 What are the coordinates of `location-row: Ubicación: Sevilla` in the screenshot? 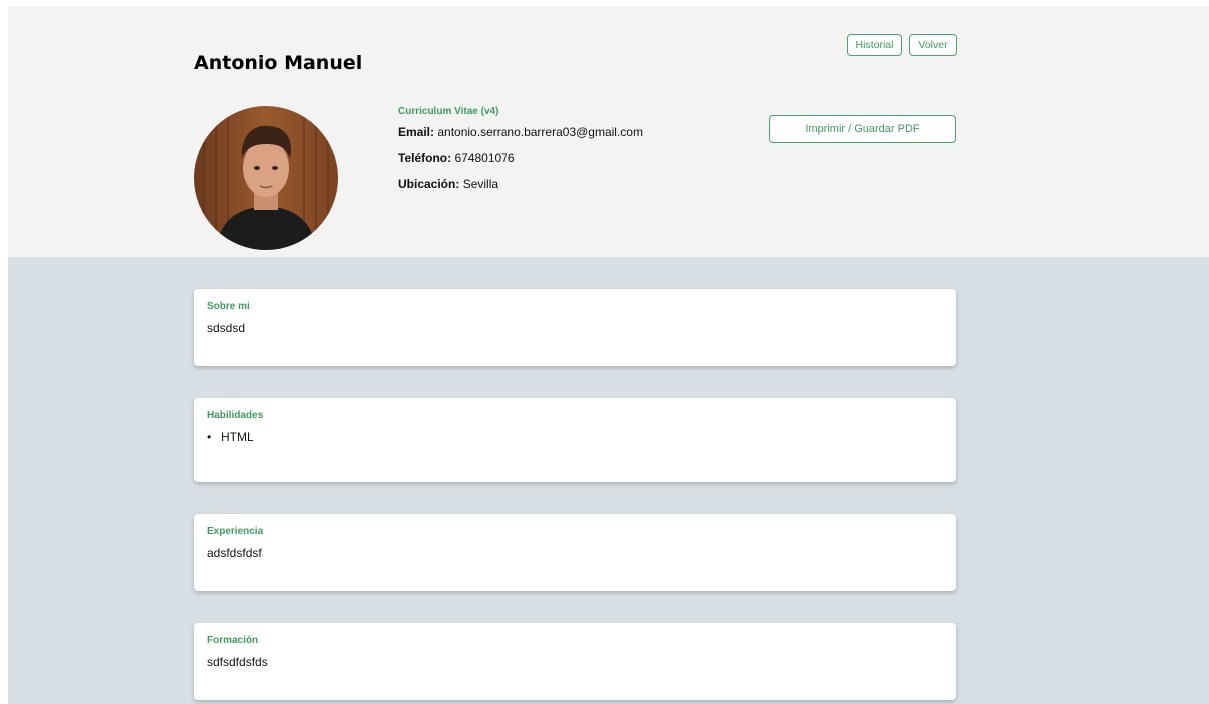 It's located at (520, 190).